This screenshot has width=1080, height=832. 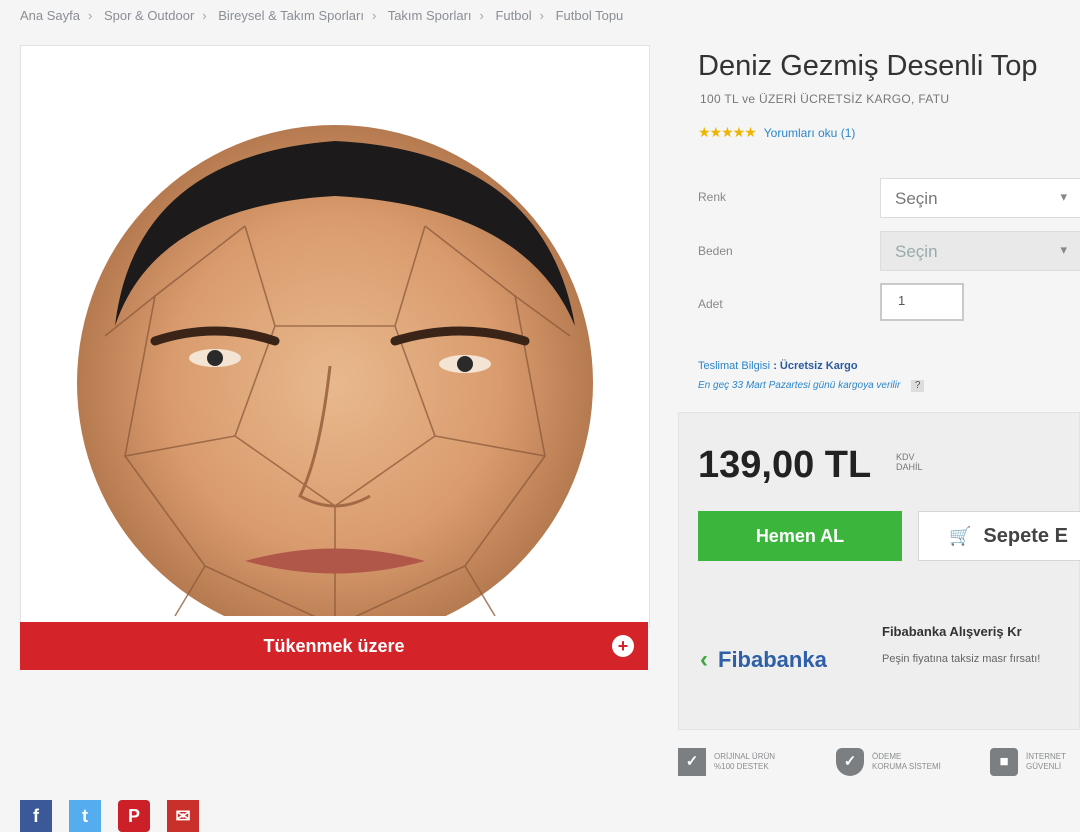 I want to click on color-select-value: Seçin, so click(x=916, y=198).